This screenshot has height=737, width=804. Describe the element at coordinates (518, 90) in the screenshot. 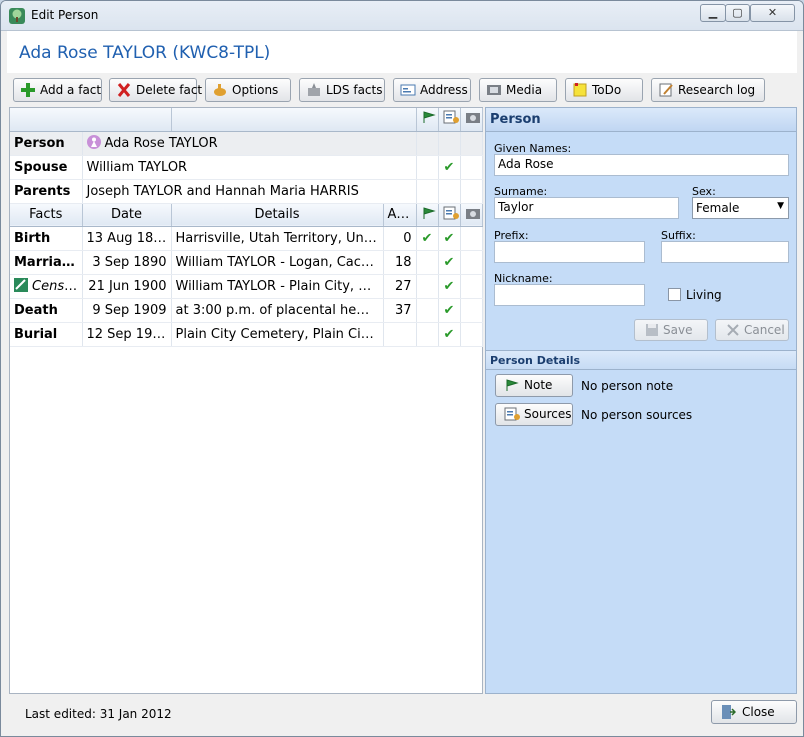

I see `media-button: Media` at that location.